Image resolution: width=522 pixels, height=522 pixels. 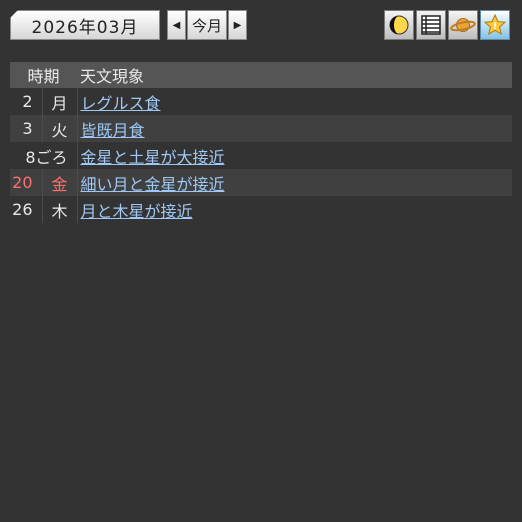 What do you see at coordinates (43, 75) in the screenshot?
I see `column-header-time: 時期` at bounding box center [43, 75].